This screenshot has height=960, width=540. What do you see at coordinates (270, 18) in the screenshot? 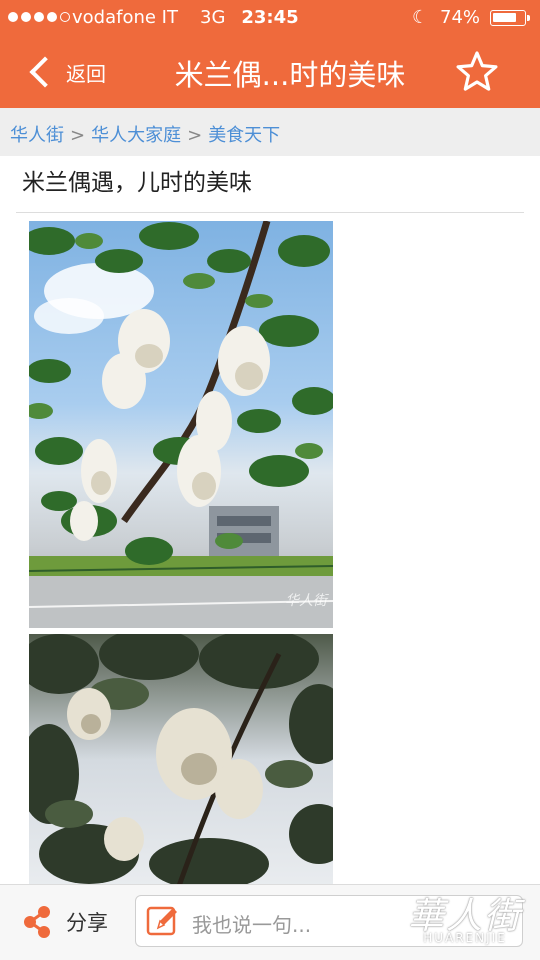
I see `status-bar: vodafone IT 3G 23:45 ☾ 74%` at bounding box center [270, 18].